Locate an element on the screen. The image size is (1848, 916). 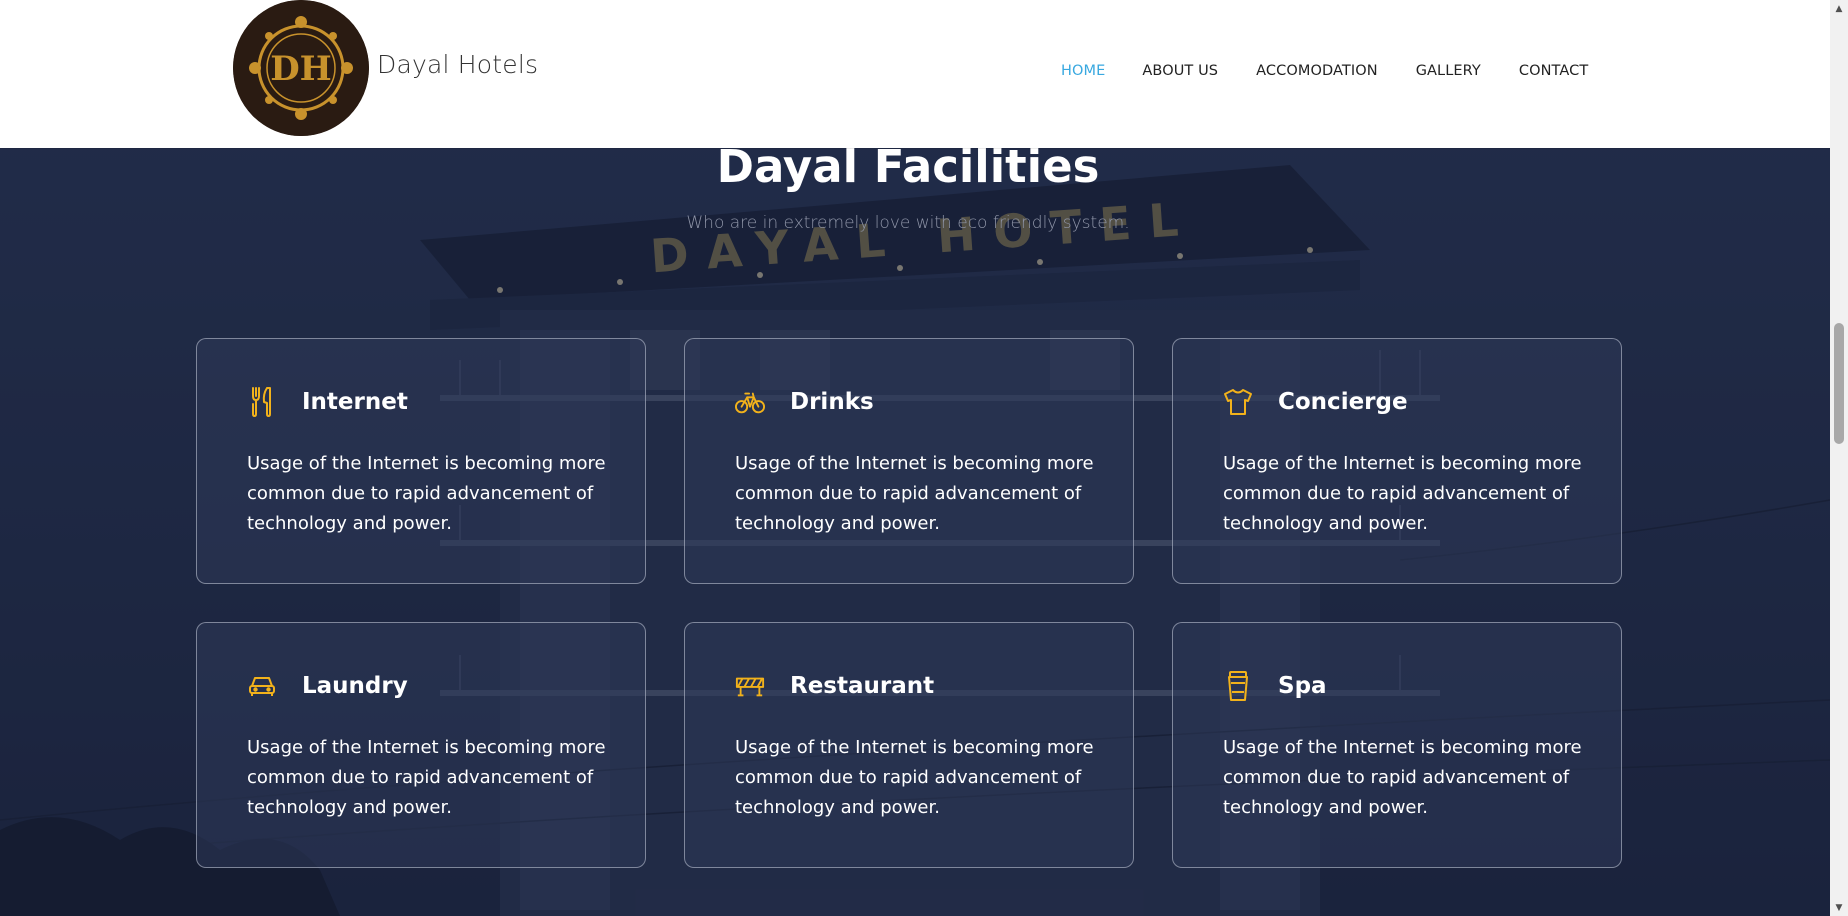
scroll-down-arrow-icon: ▼ is located at coordinates (1839, 907).